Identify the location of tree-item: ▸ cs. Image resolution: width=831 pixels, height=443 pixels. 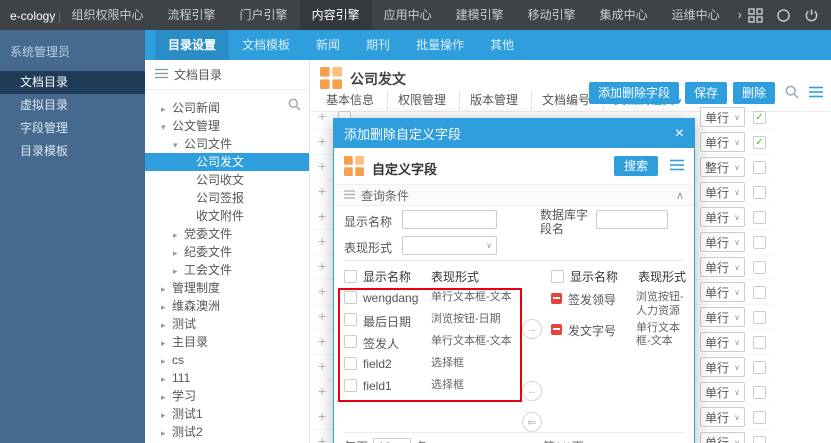
(227, 360).